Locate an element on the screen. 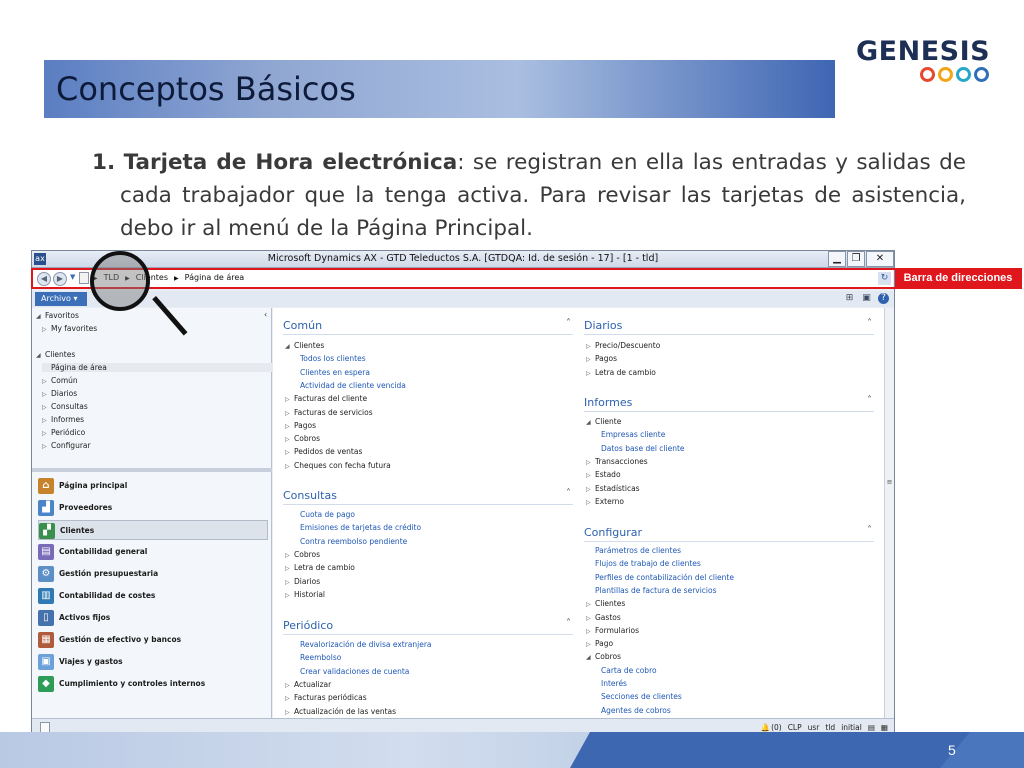 The height and width of the screenshot is (768, 1024). link-carta-de-cobro: Carta de cobro is located at coordinates (629, 670).